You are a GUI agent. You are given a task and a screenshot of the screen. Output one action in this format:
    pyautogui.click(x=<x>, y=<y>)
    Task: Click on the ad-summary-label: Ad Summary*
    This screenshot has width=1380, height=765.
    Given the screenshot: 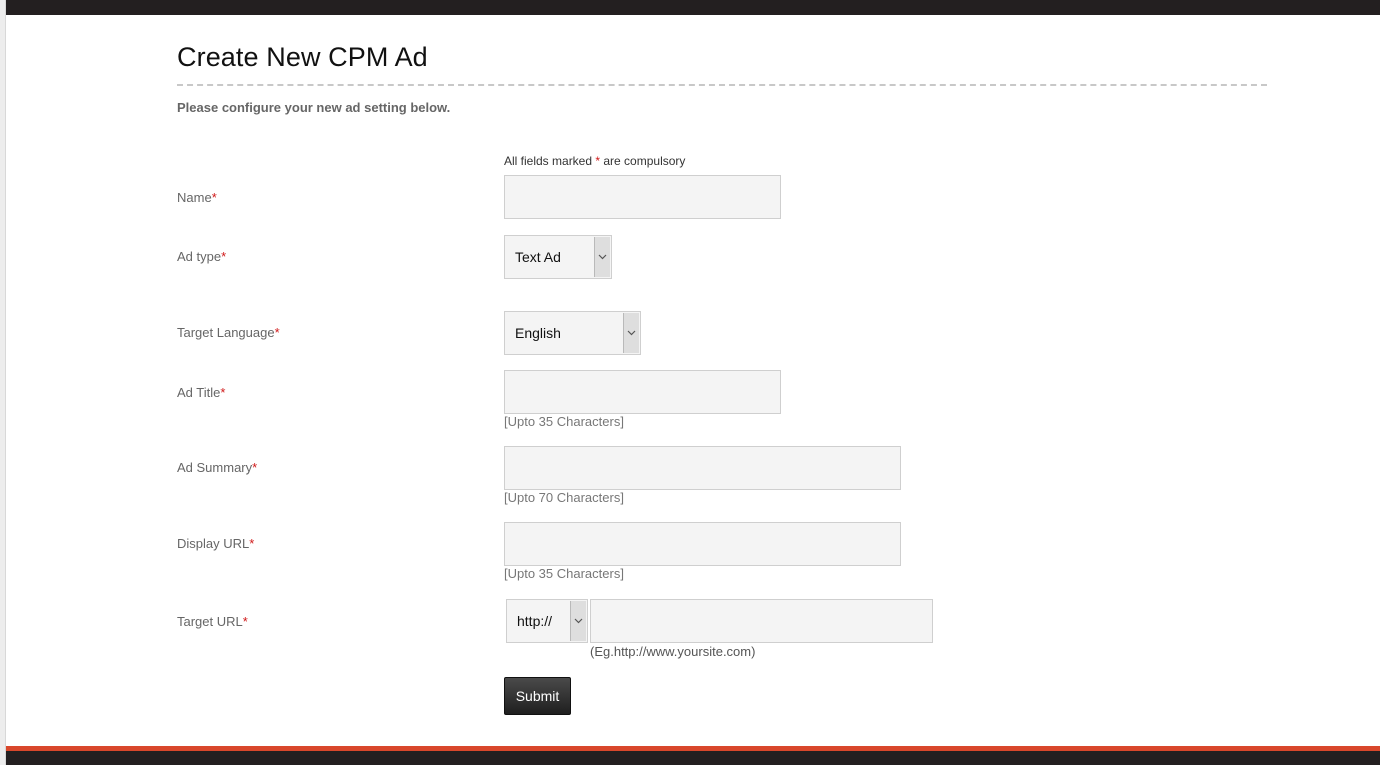 What is the action you would take?
    pyautogui.click(x=217, y=467)
    